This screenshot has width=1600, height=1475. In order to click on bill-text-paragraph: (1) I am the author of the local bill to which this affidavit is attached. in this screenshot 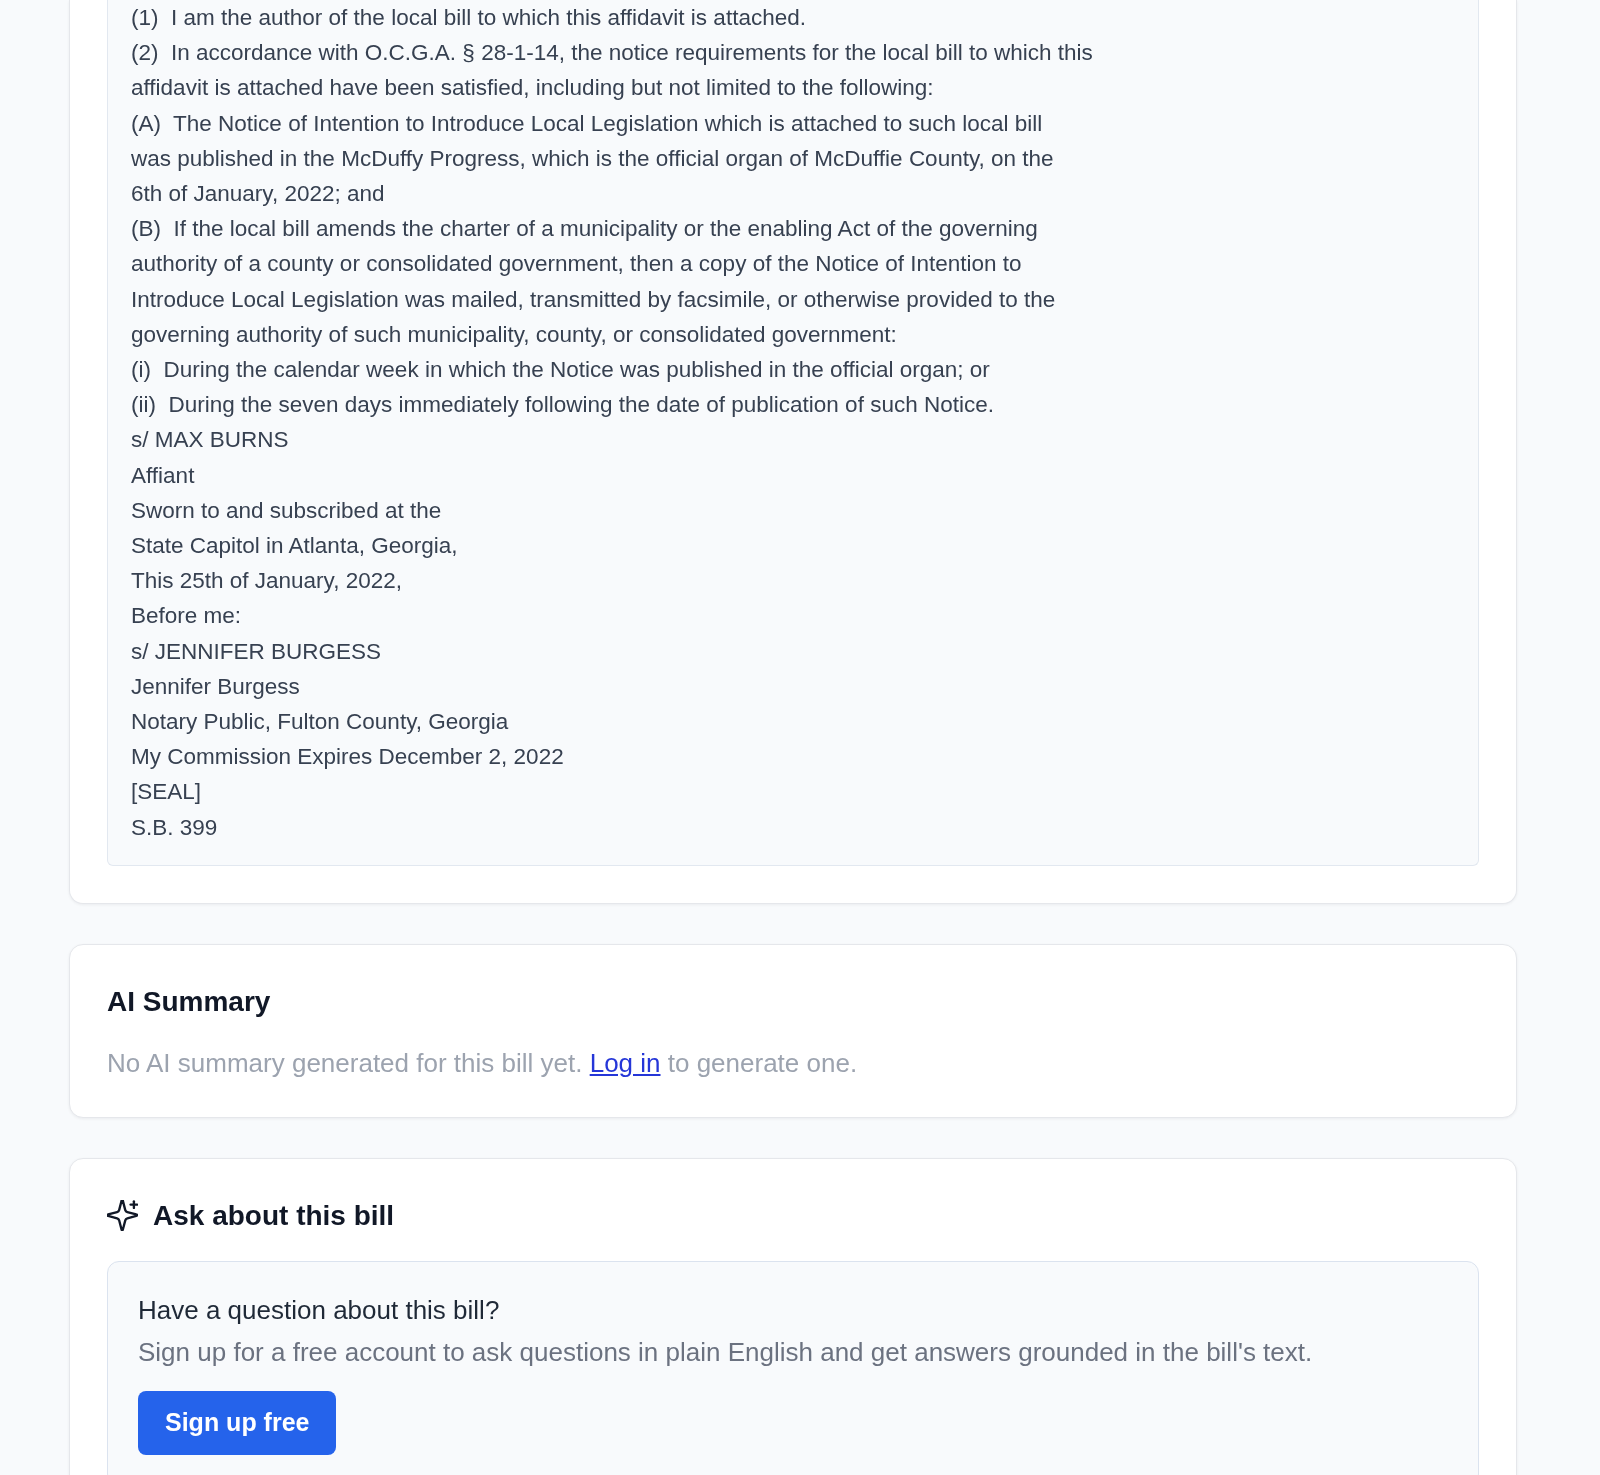, I will do `click(468, 18)`.